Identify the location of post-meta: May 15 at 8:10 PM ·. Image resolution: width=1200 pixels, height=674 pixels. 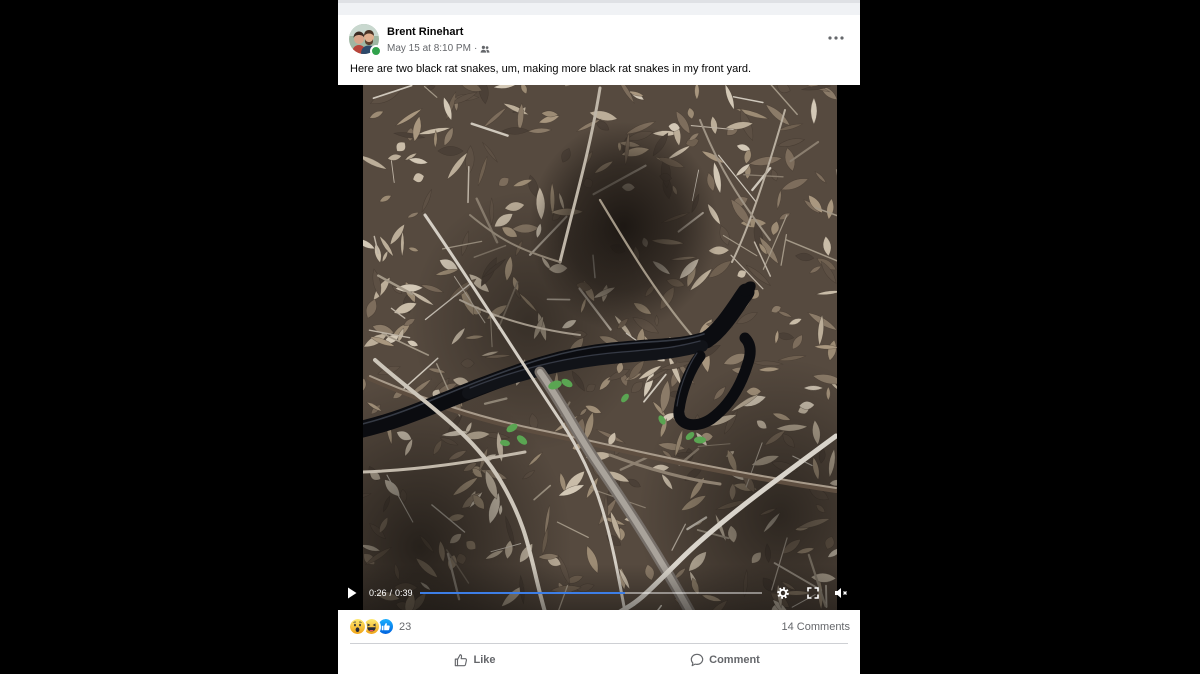
(438, 49).